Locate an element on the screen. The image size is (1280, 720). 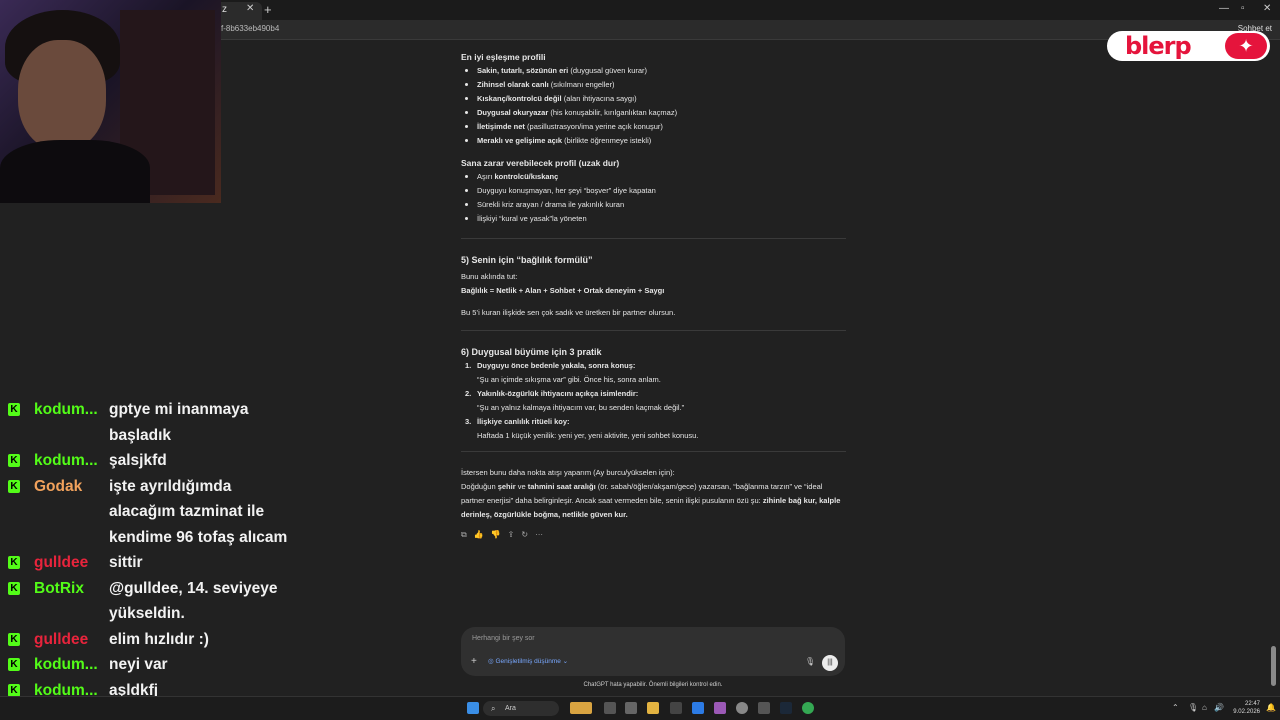
chat-message: Kkodum... neyi var is located at coordinates (150, 665).